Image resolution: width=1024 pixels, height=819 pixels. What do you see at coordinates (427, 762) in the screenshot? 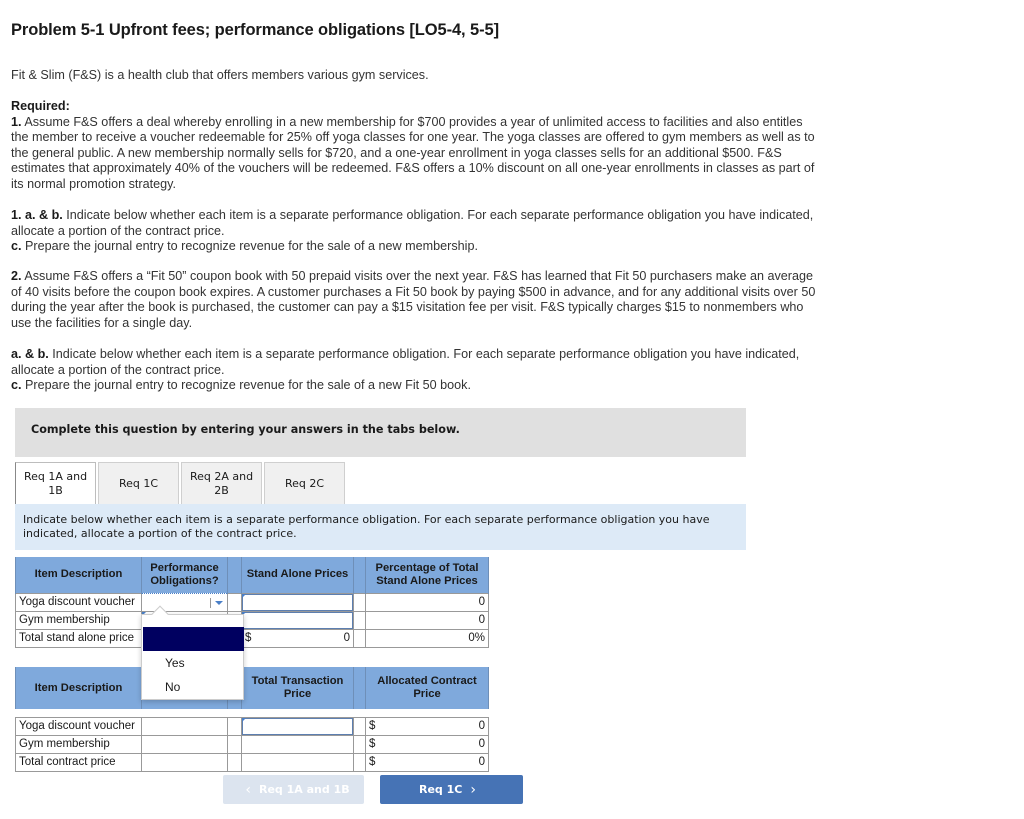
I see `total-contract-price: $0` at bounding box center [427, 762].